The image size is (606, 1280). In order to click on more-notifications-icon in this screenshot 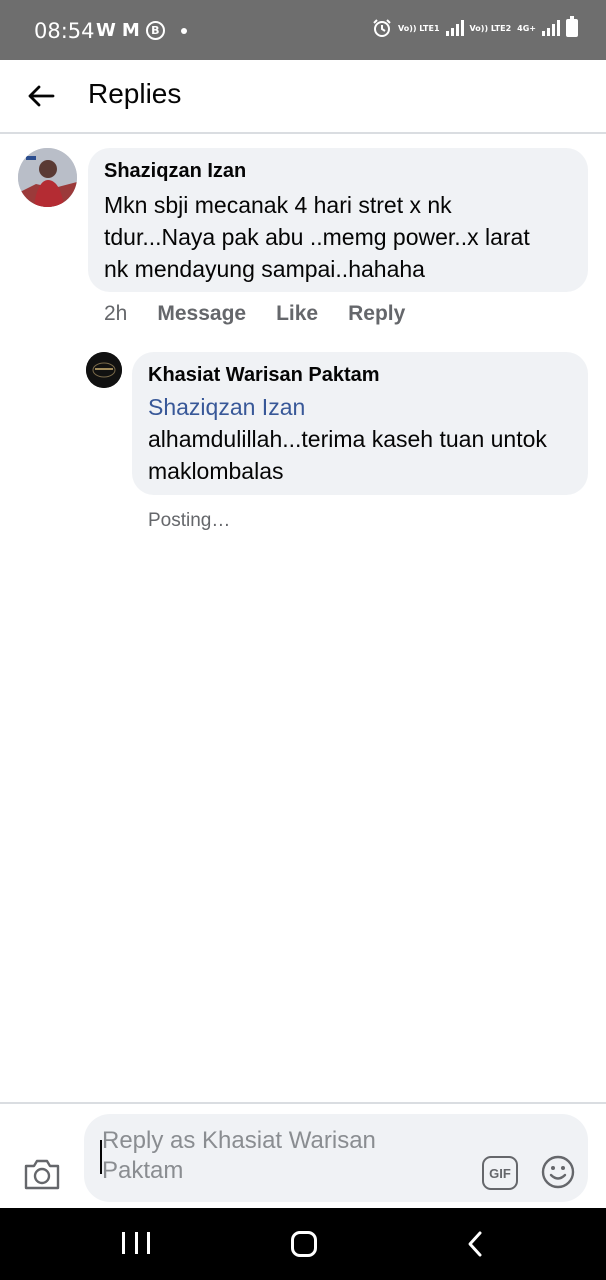, I will do `click(183, 30)`.